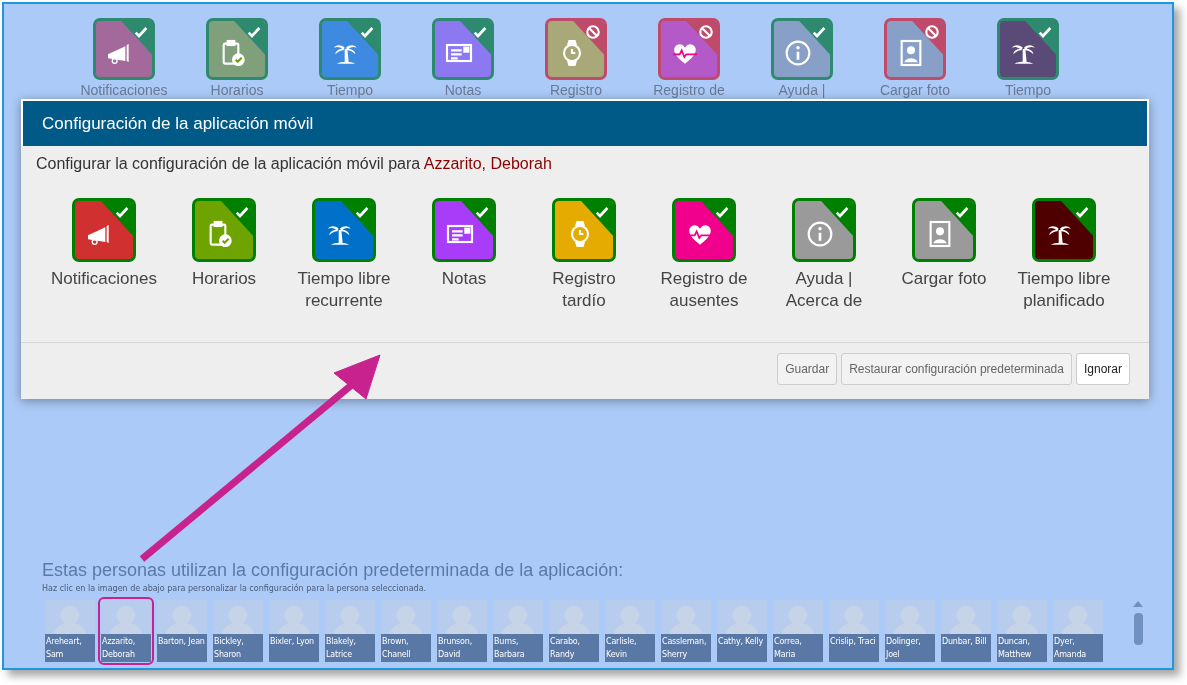 Image resolution: width=1187 pixels, height=685 pixels. What do you see at coordinates (1078, 631) in the screenshot?
I see `person-card: Dyer, Amanda` at bounding box center [1078, 631].